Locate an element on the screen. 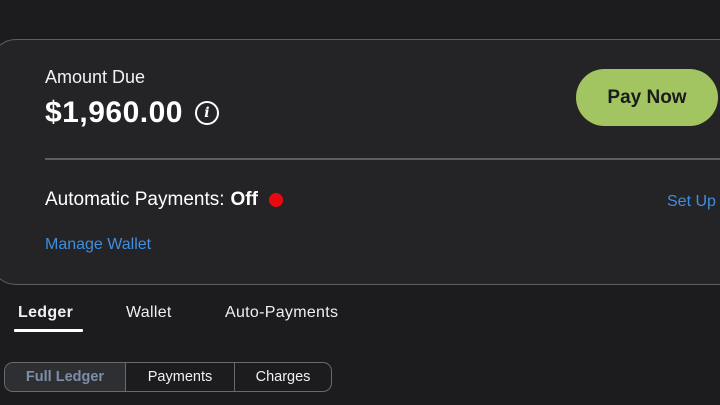 This screenshot has height=405, width=720. automatic-payments-status: Off is located at coordinates (244, 199).